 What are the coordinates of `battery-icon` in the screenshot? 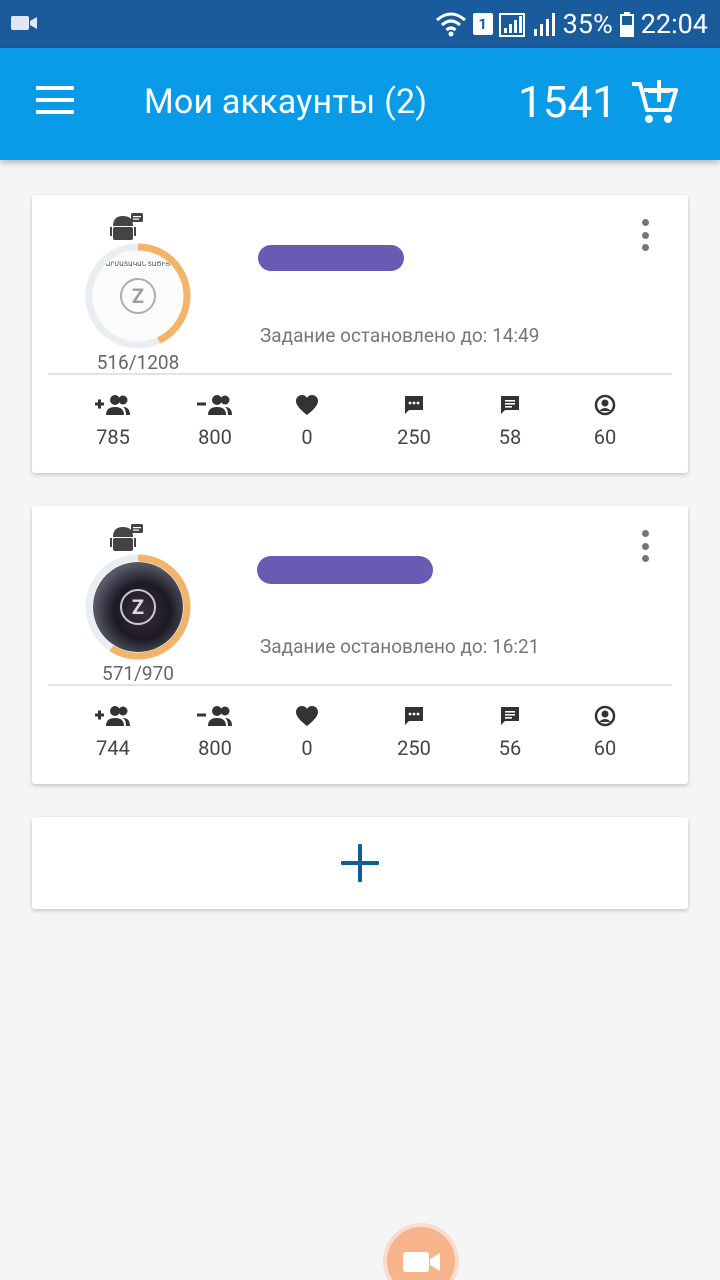 It's located at (626, 24).